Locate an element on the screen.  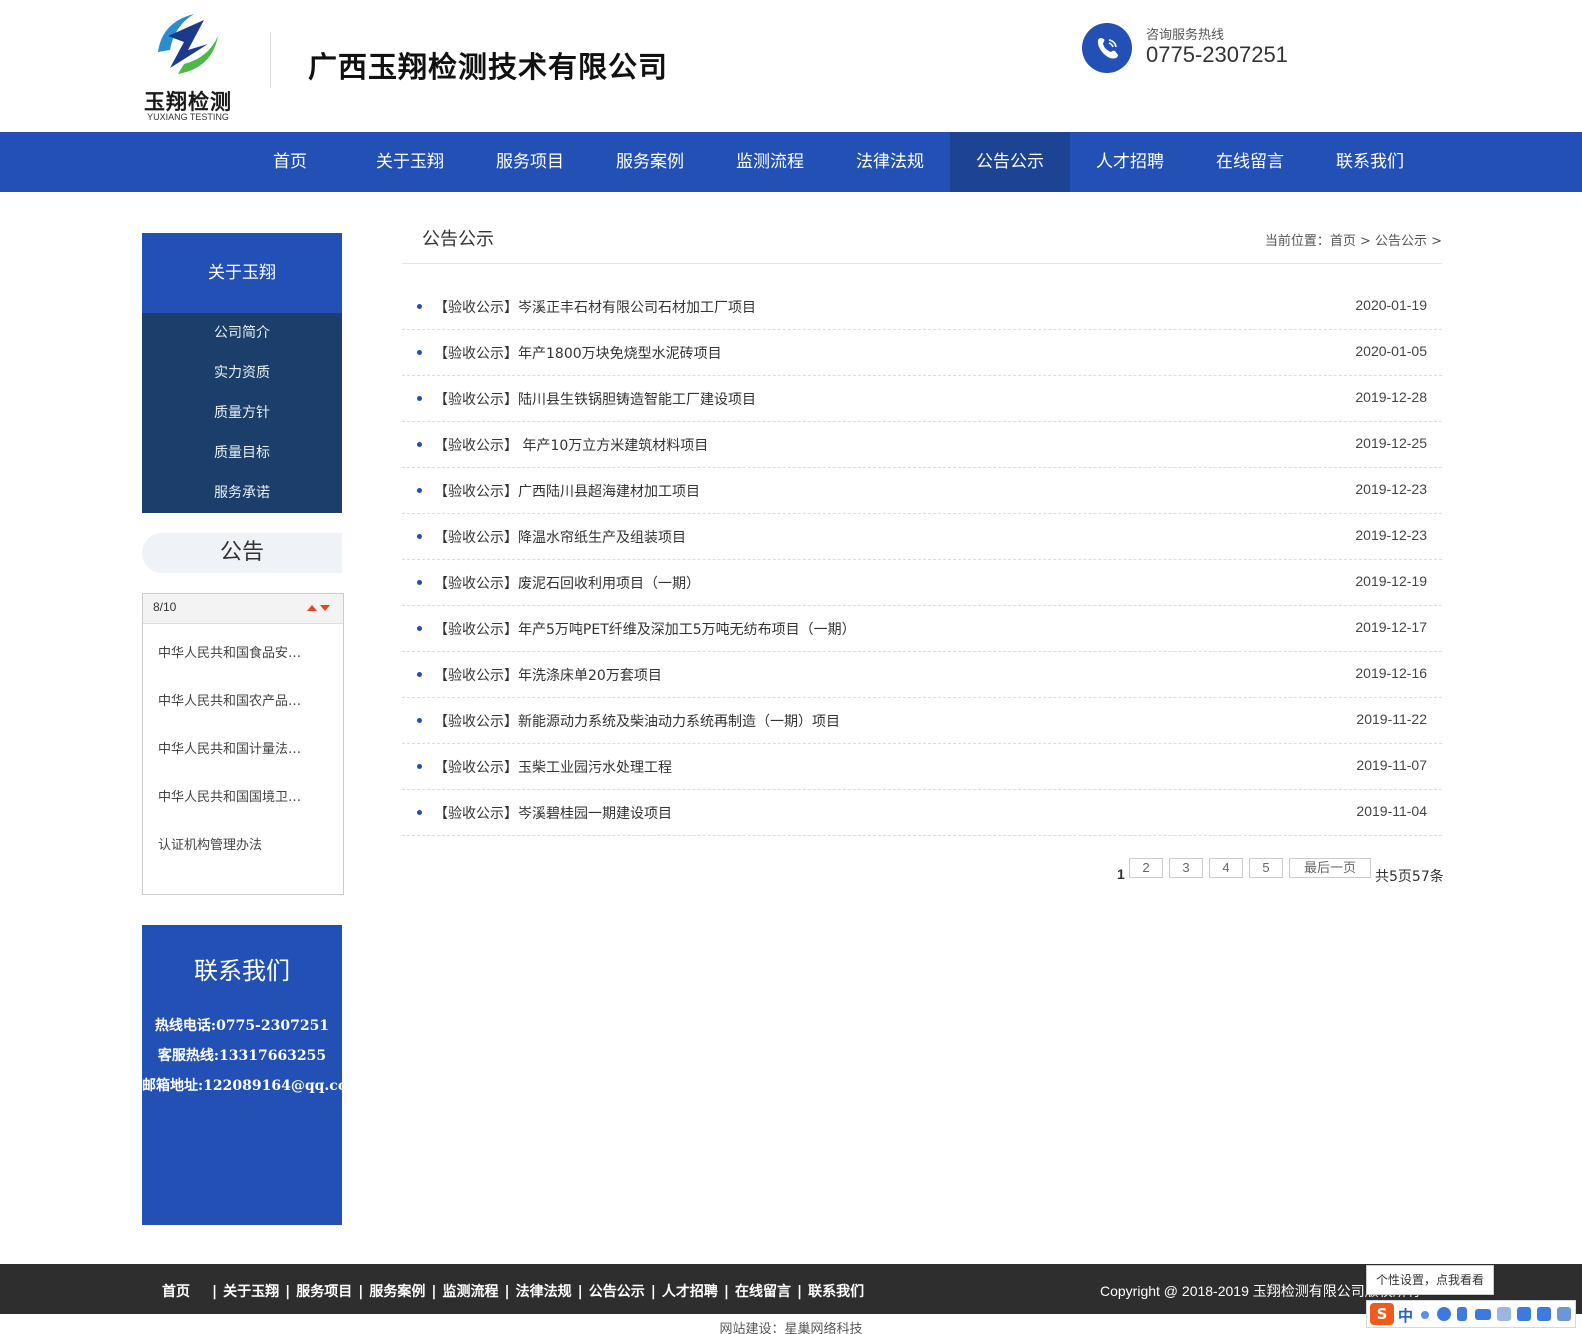
pagination: 1 2 3 4 5 最后一页 共5页57条 is located at coordinates (1280, 871).